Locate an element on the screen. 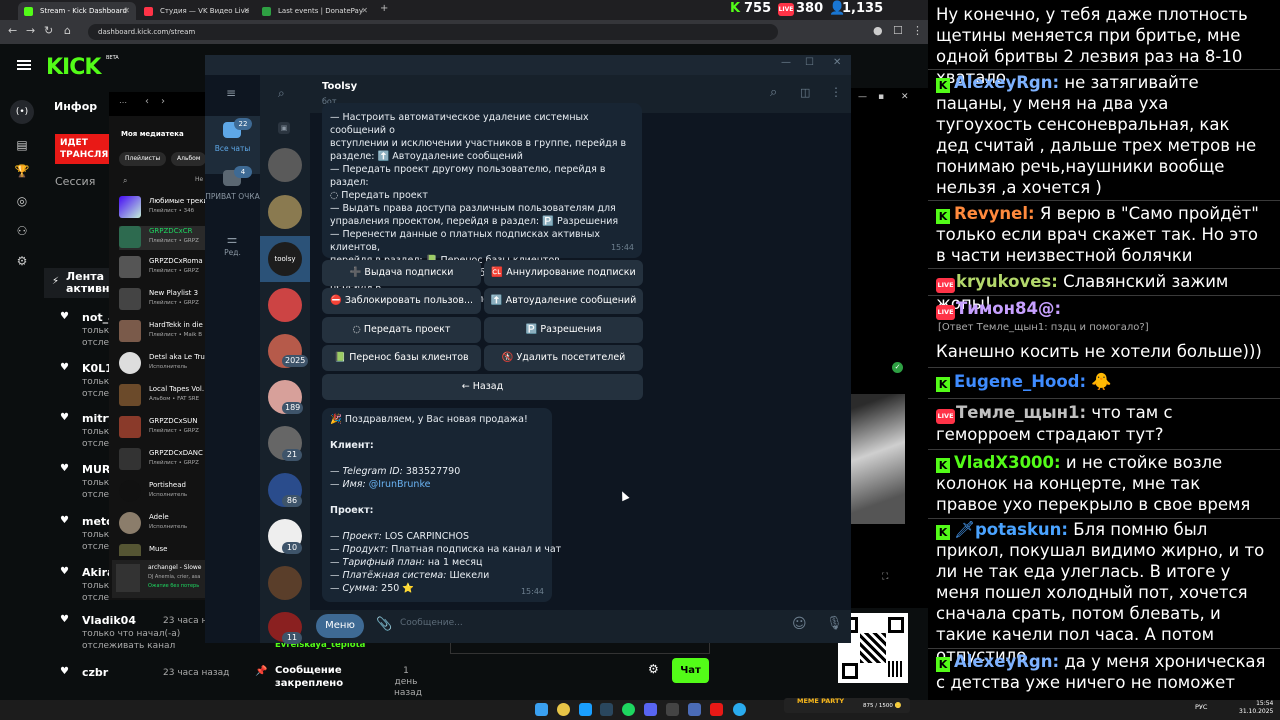  back-button: ← Назад is located at coordinates (482, 387).